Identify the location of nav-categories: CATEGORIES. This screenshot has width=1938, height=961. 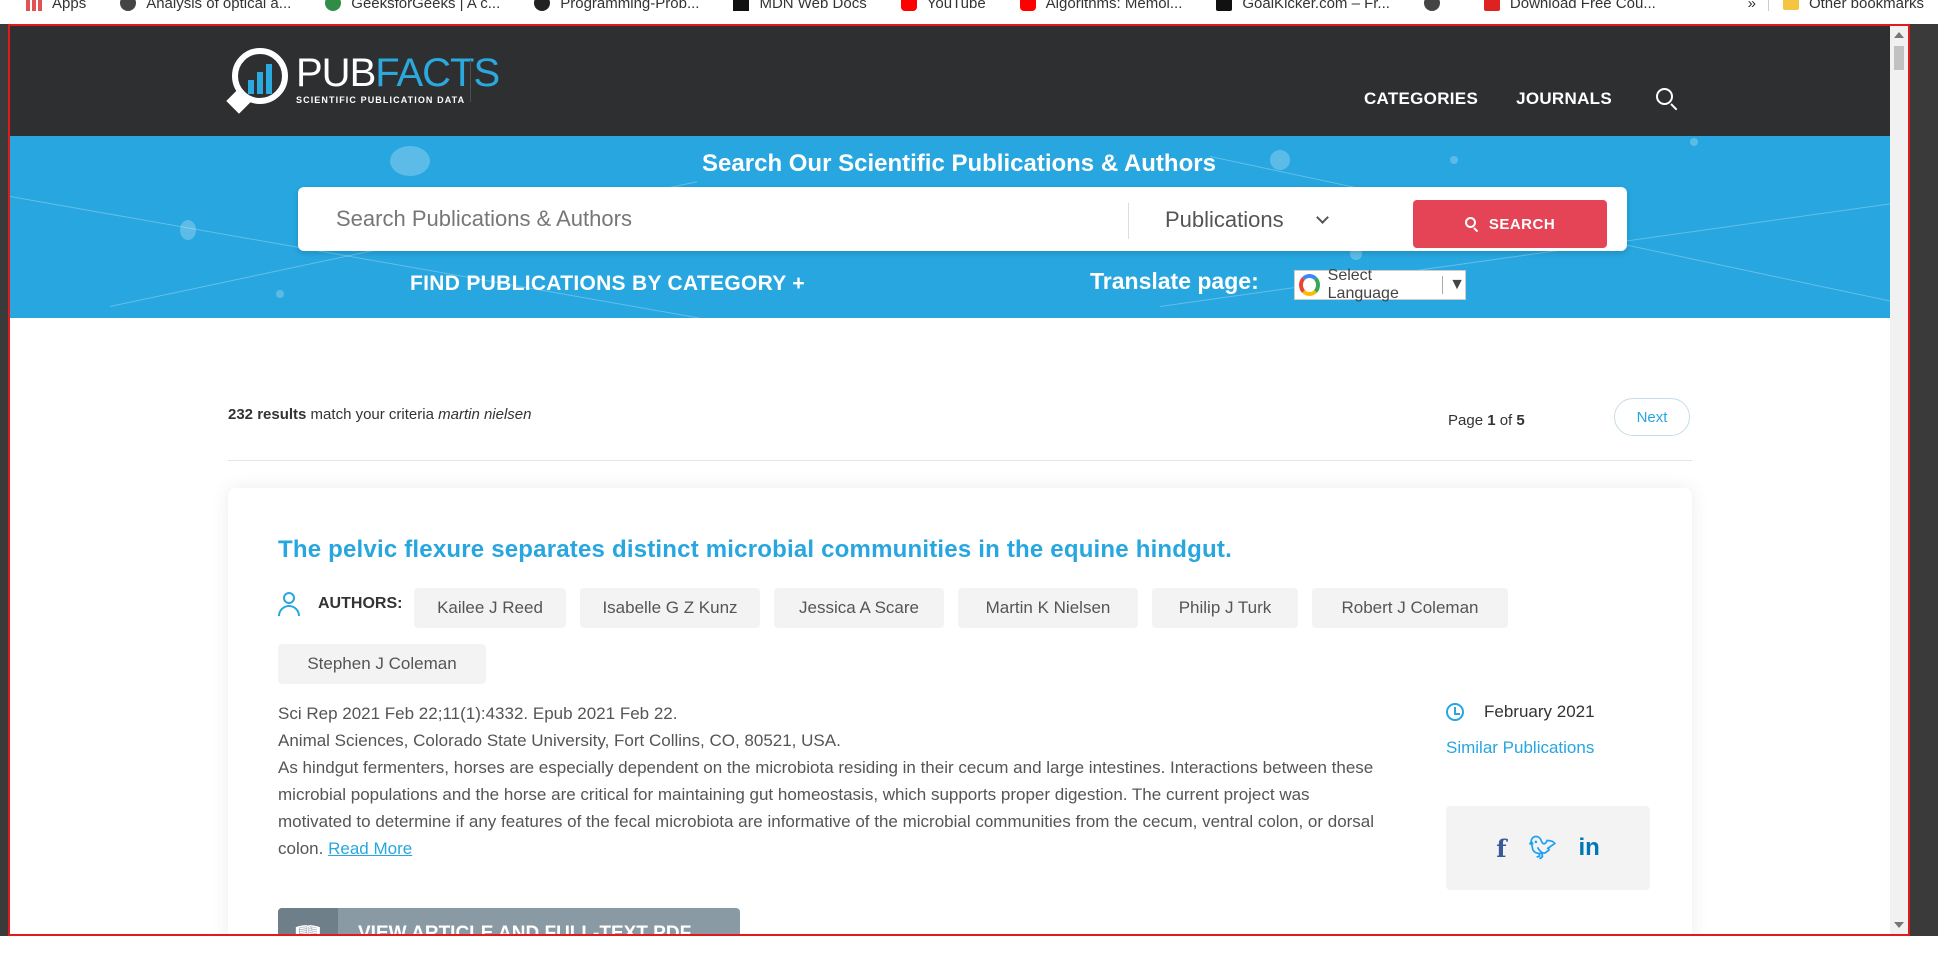
(1421, 99).